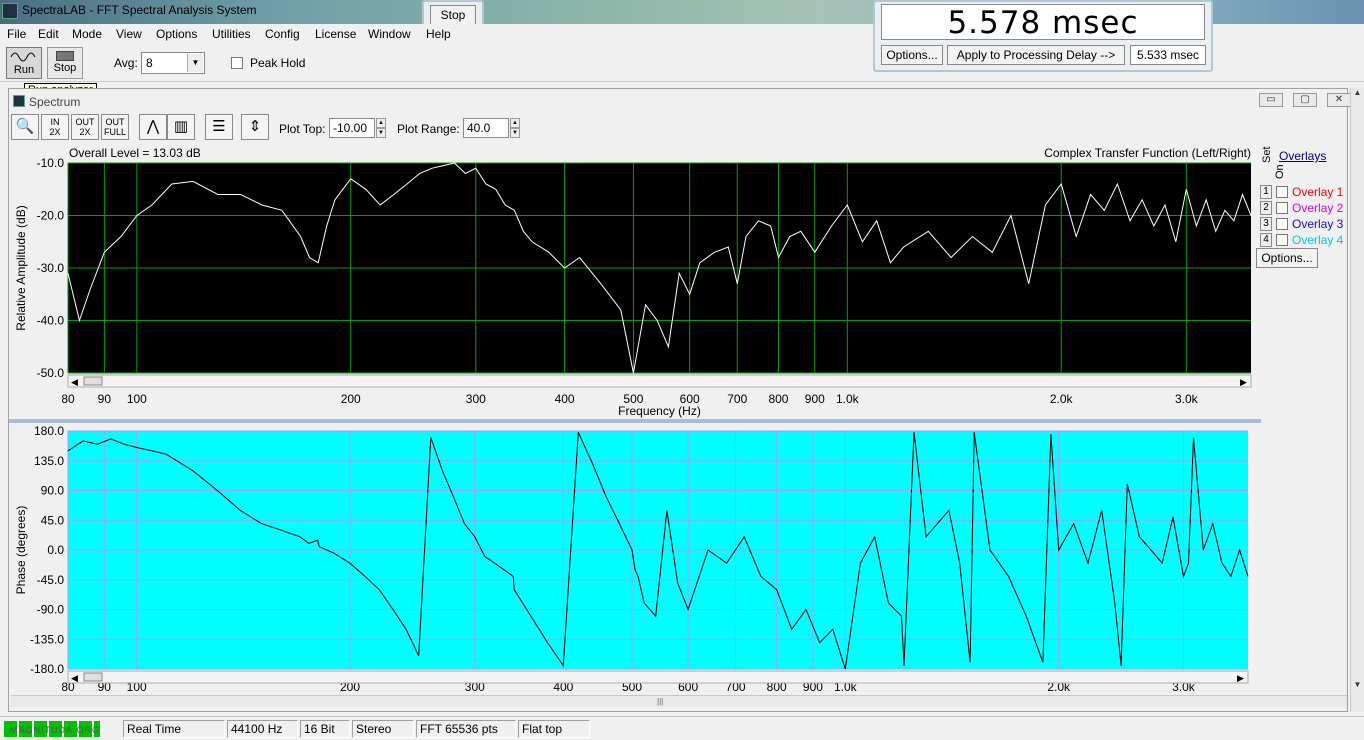 This screenshot has width=1364, height=740. I want to click on y-tick-label: -90.0, so click(51, 610).